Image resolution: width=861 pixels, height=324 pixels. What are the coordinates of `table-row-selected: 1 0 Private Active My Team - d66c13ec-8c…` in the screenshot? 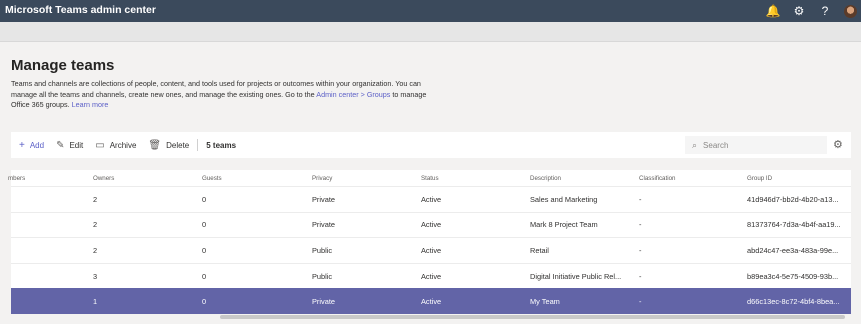 It's located at (431, 301).